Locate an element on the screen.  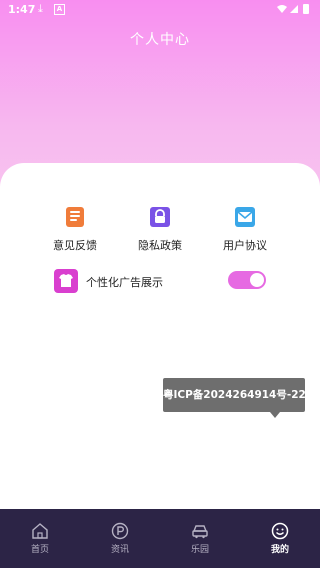
privacy-lock-icon is located at coordinates (160, 217).